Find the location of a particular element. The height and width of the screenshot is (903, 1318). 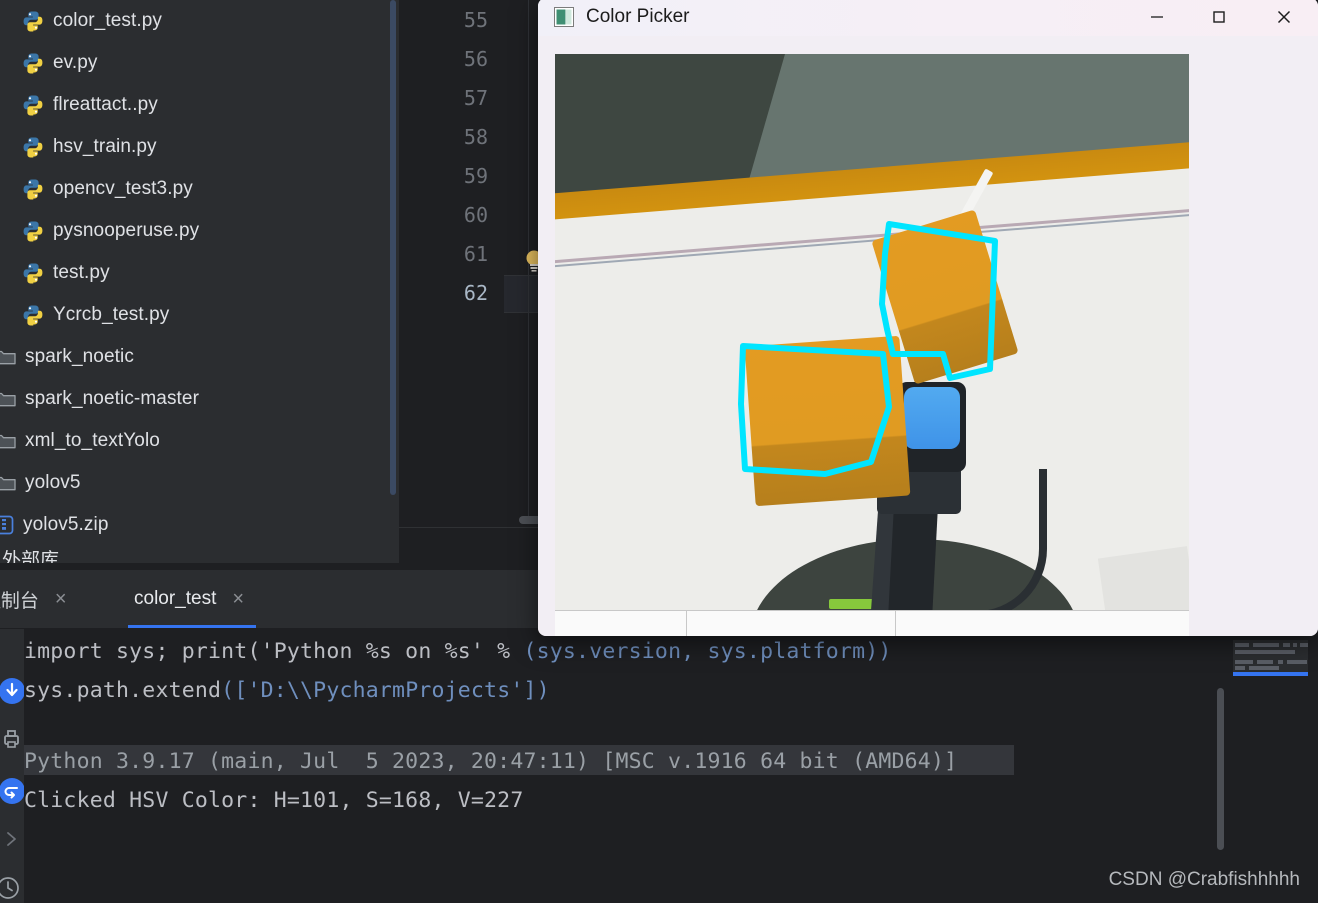

file-tree-item-label: yolov5 is located at coordinates (53, 482).